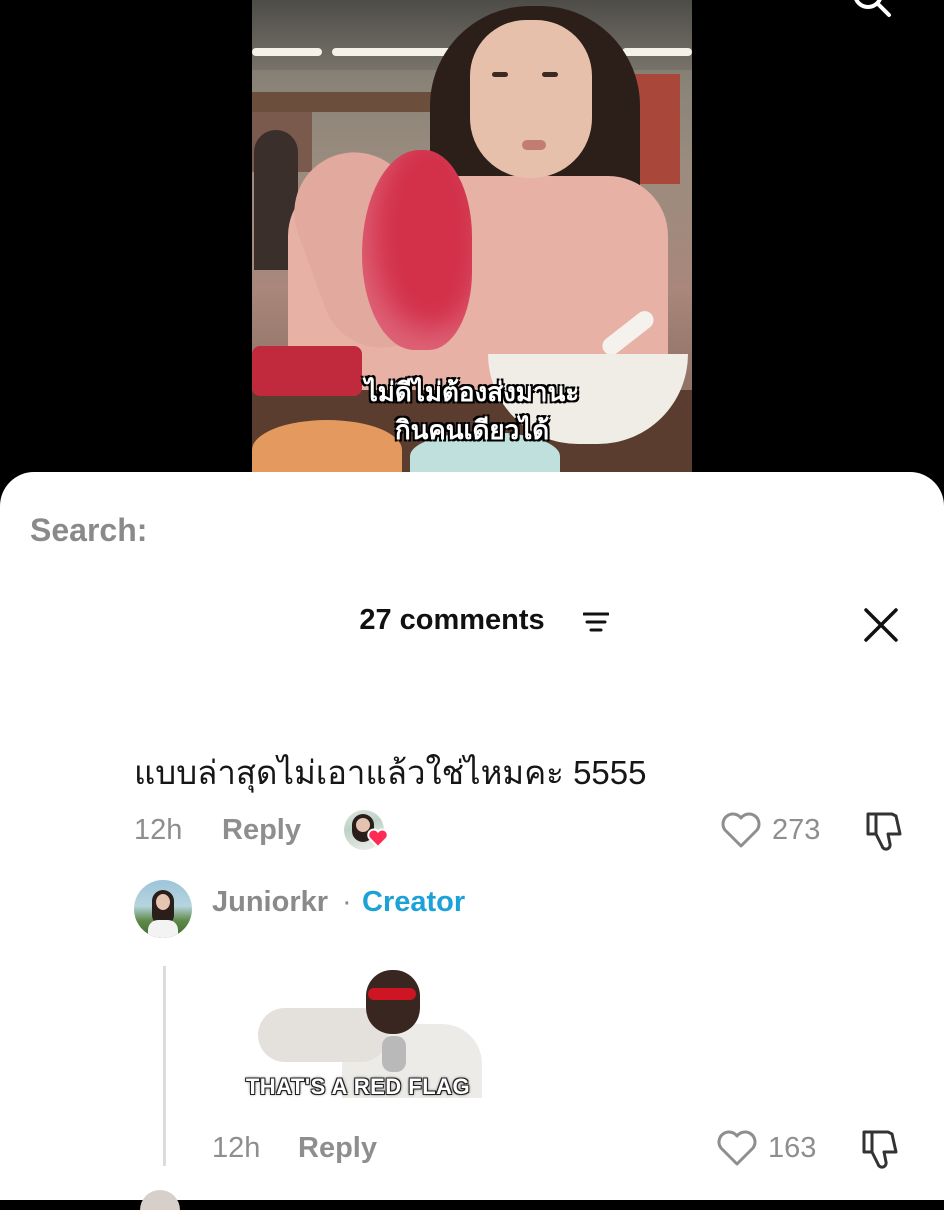  I want to click on gif-red-glasses, so click(392, 994).